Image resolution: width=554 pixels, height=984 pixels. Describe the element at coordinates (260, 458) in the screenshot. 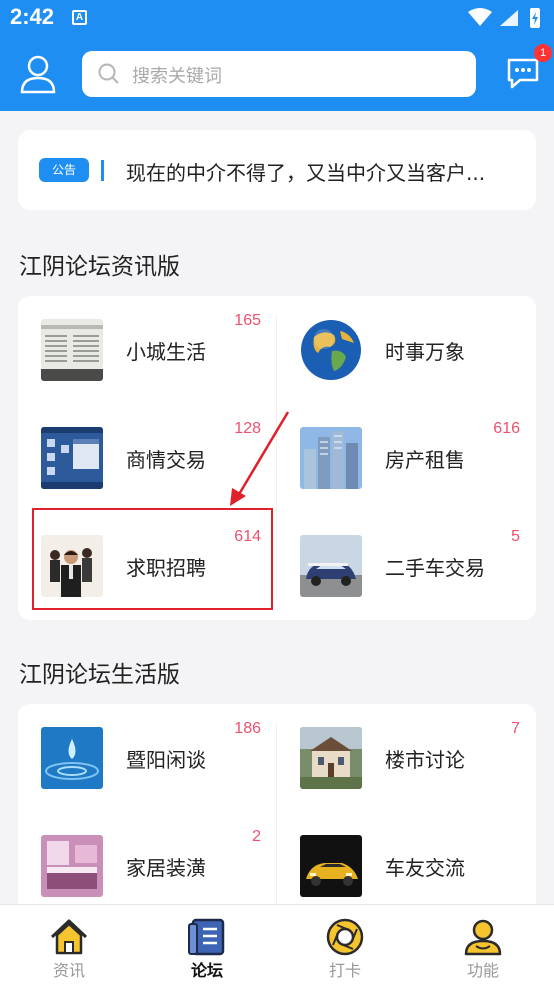

I see `annotation-arrow-icon` at that location.